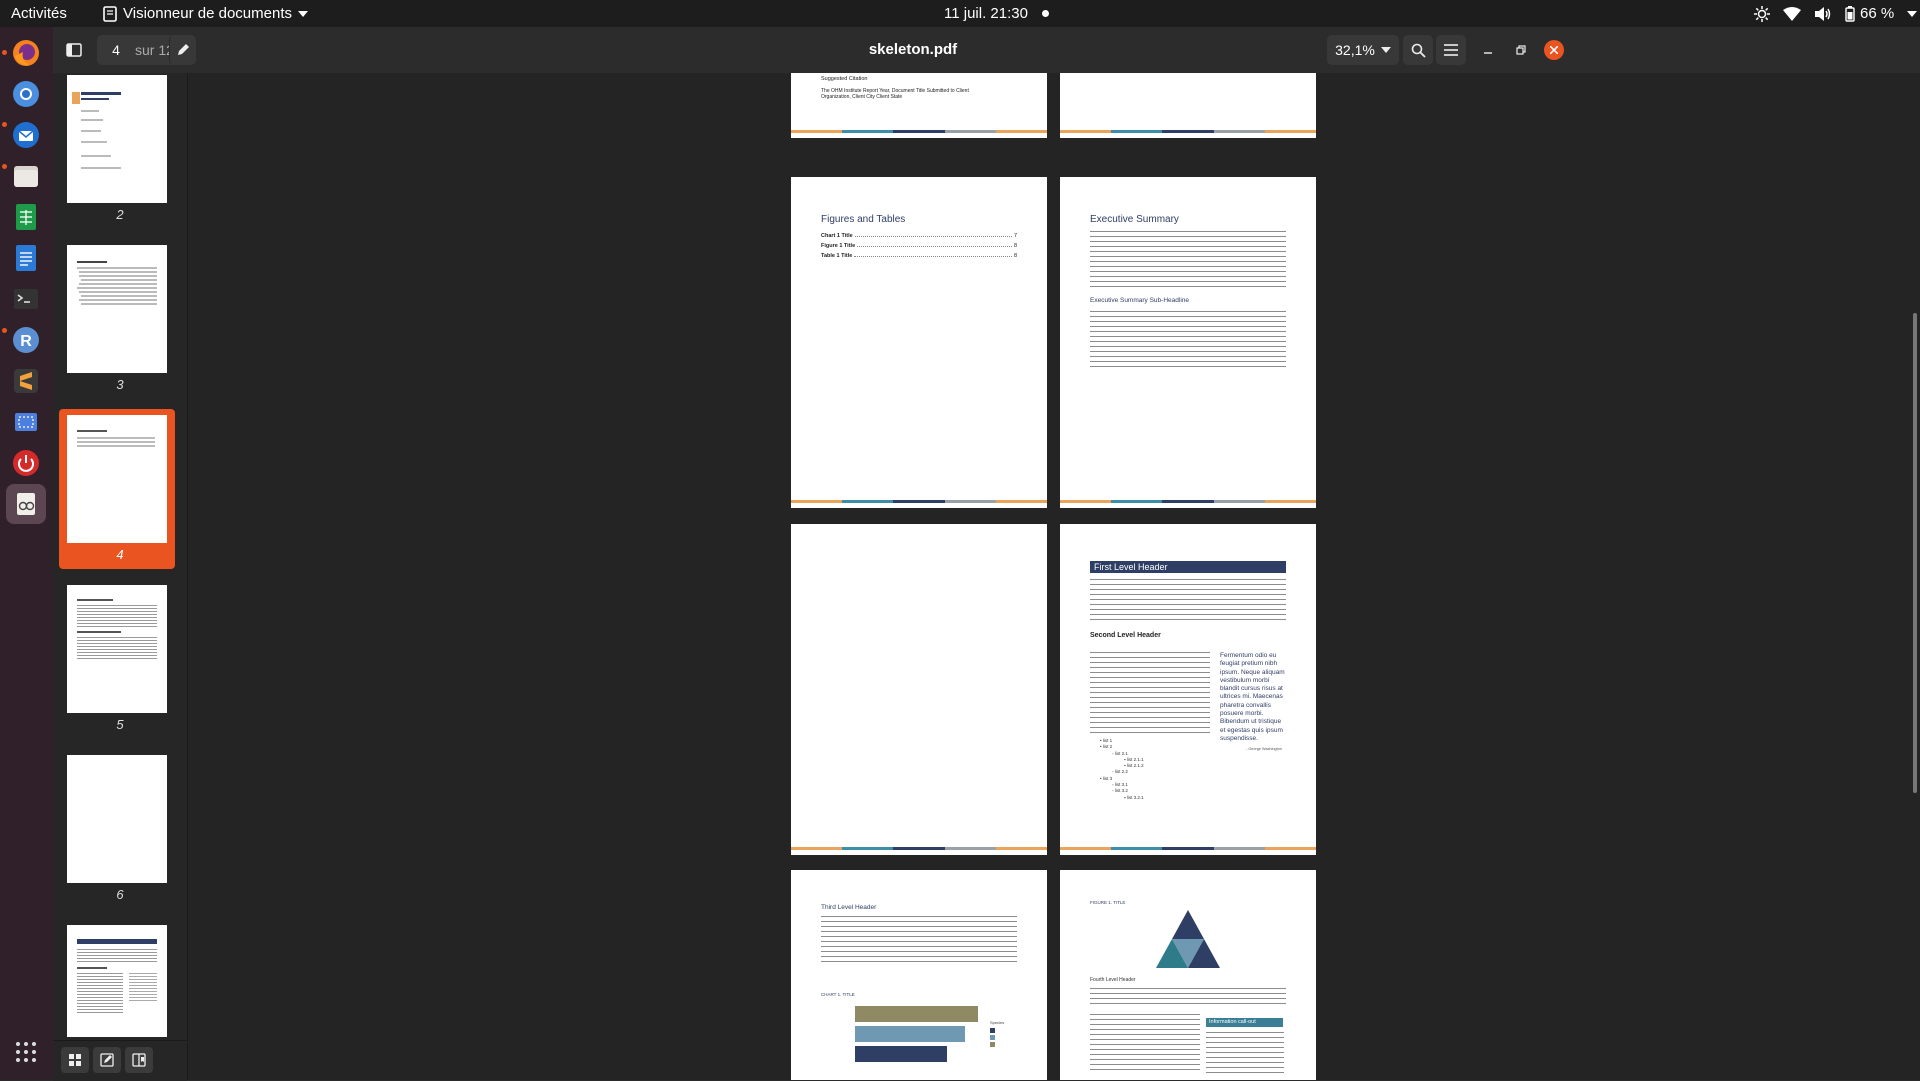  Describe the element at coordinates (120, 214) in the screenshot. I see `thumbnail-label: 2` at that location.